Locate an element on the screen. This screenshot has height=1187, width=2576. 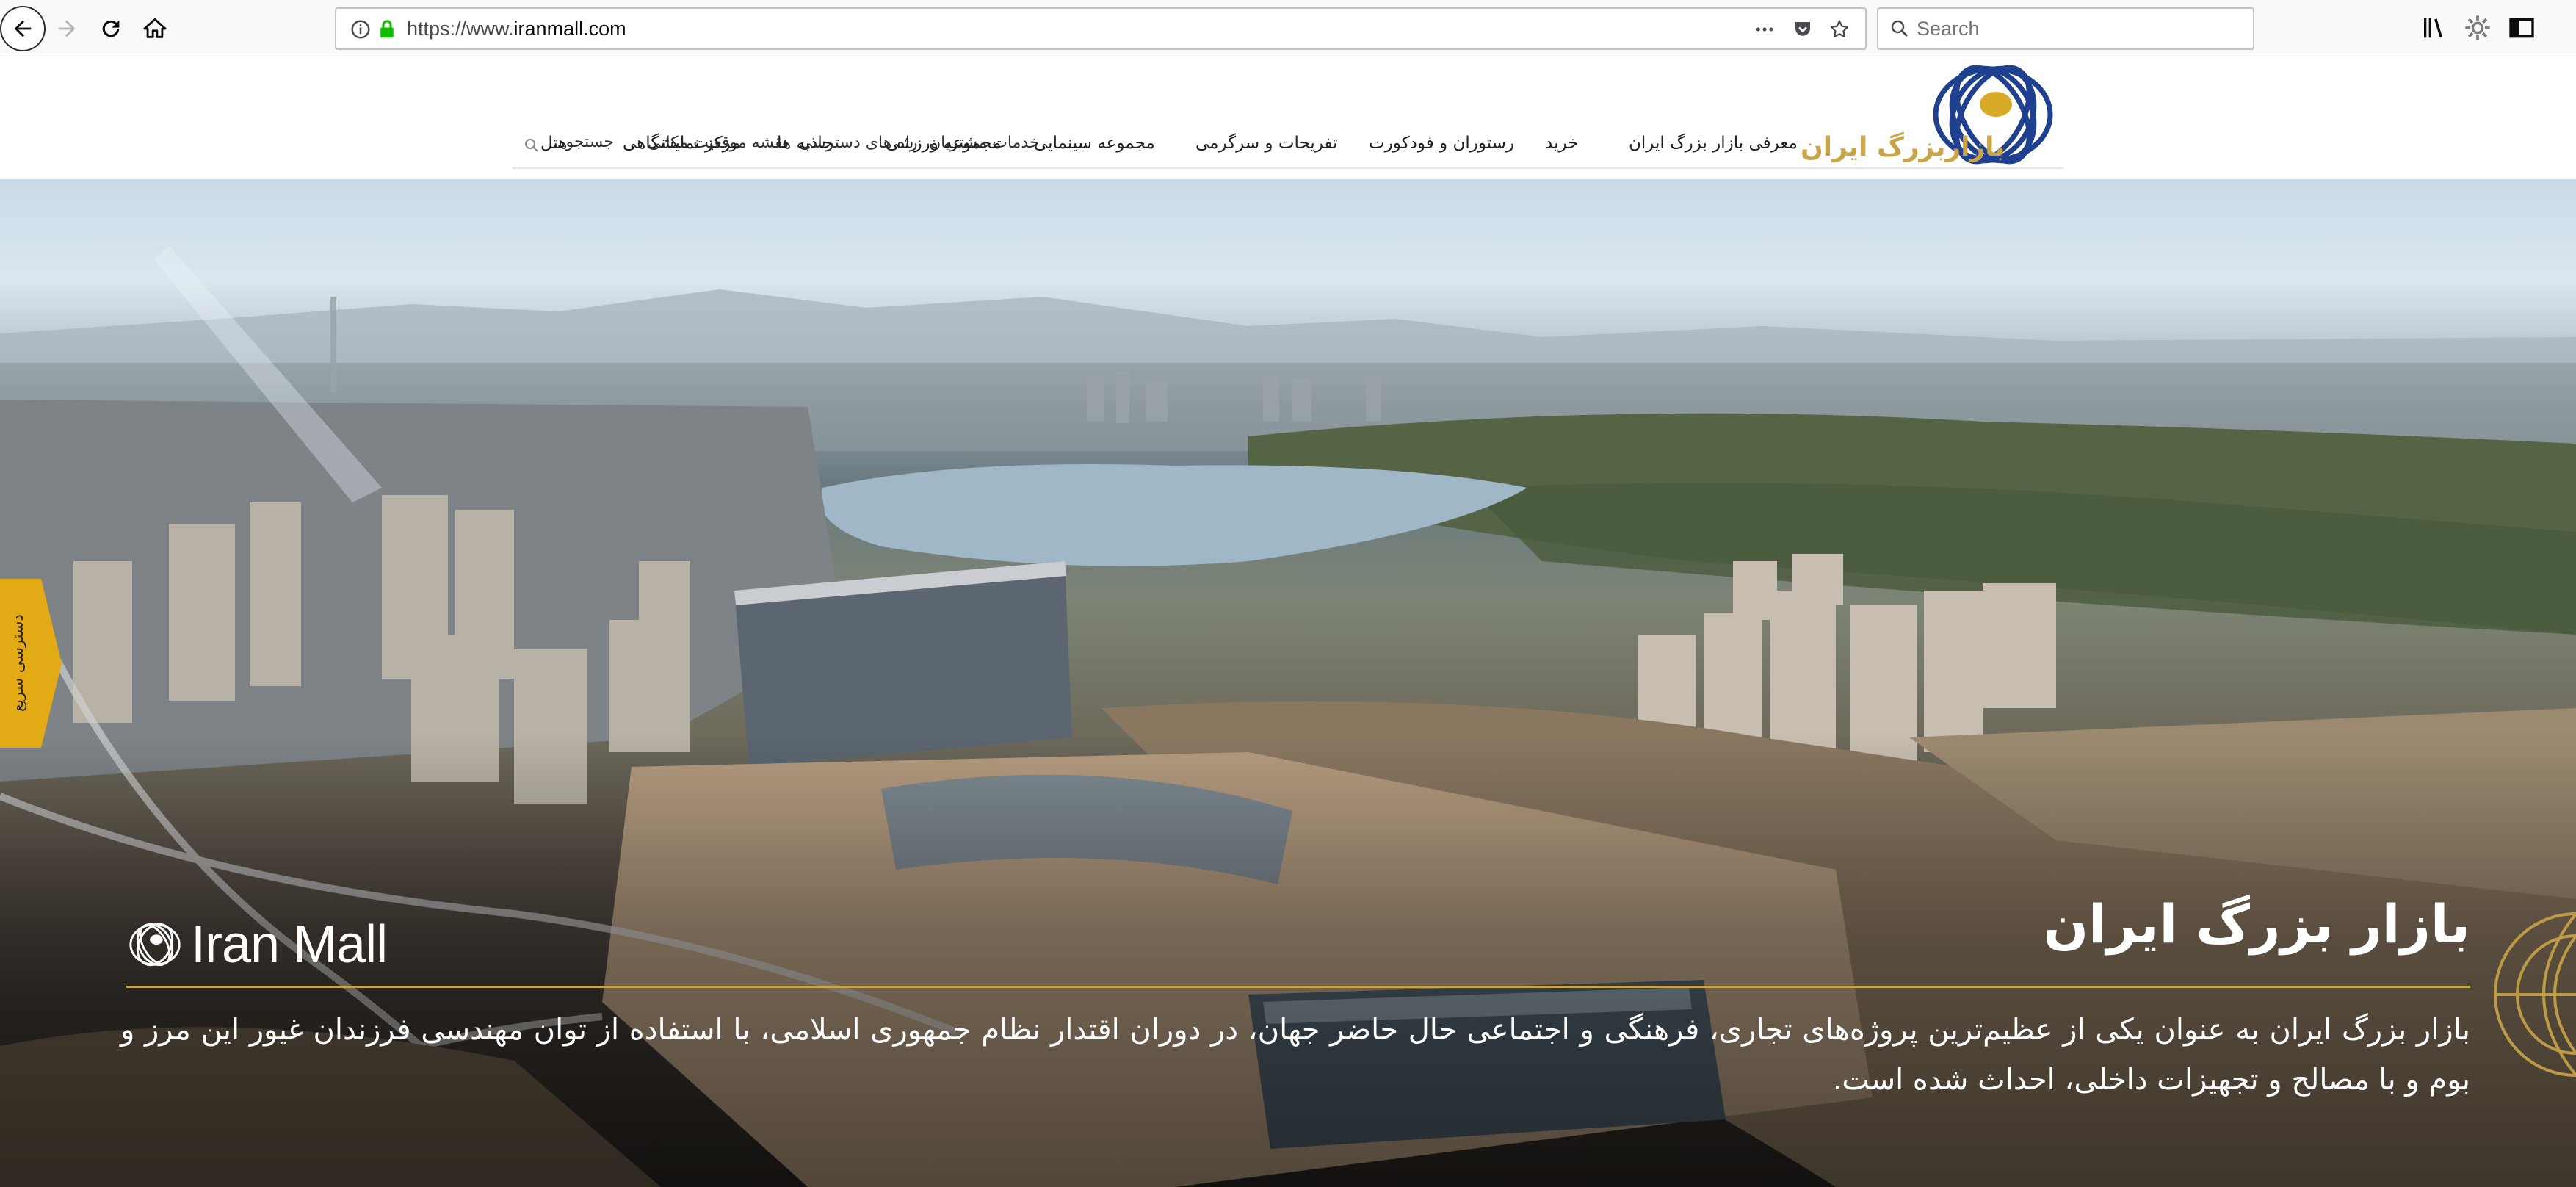
arrow-left-icon is located at coordinates (23, 29).